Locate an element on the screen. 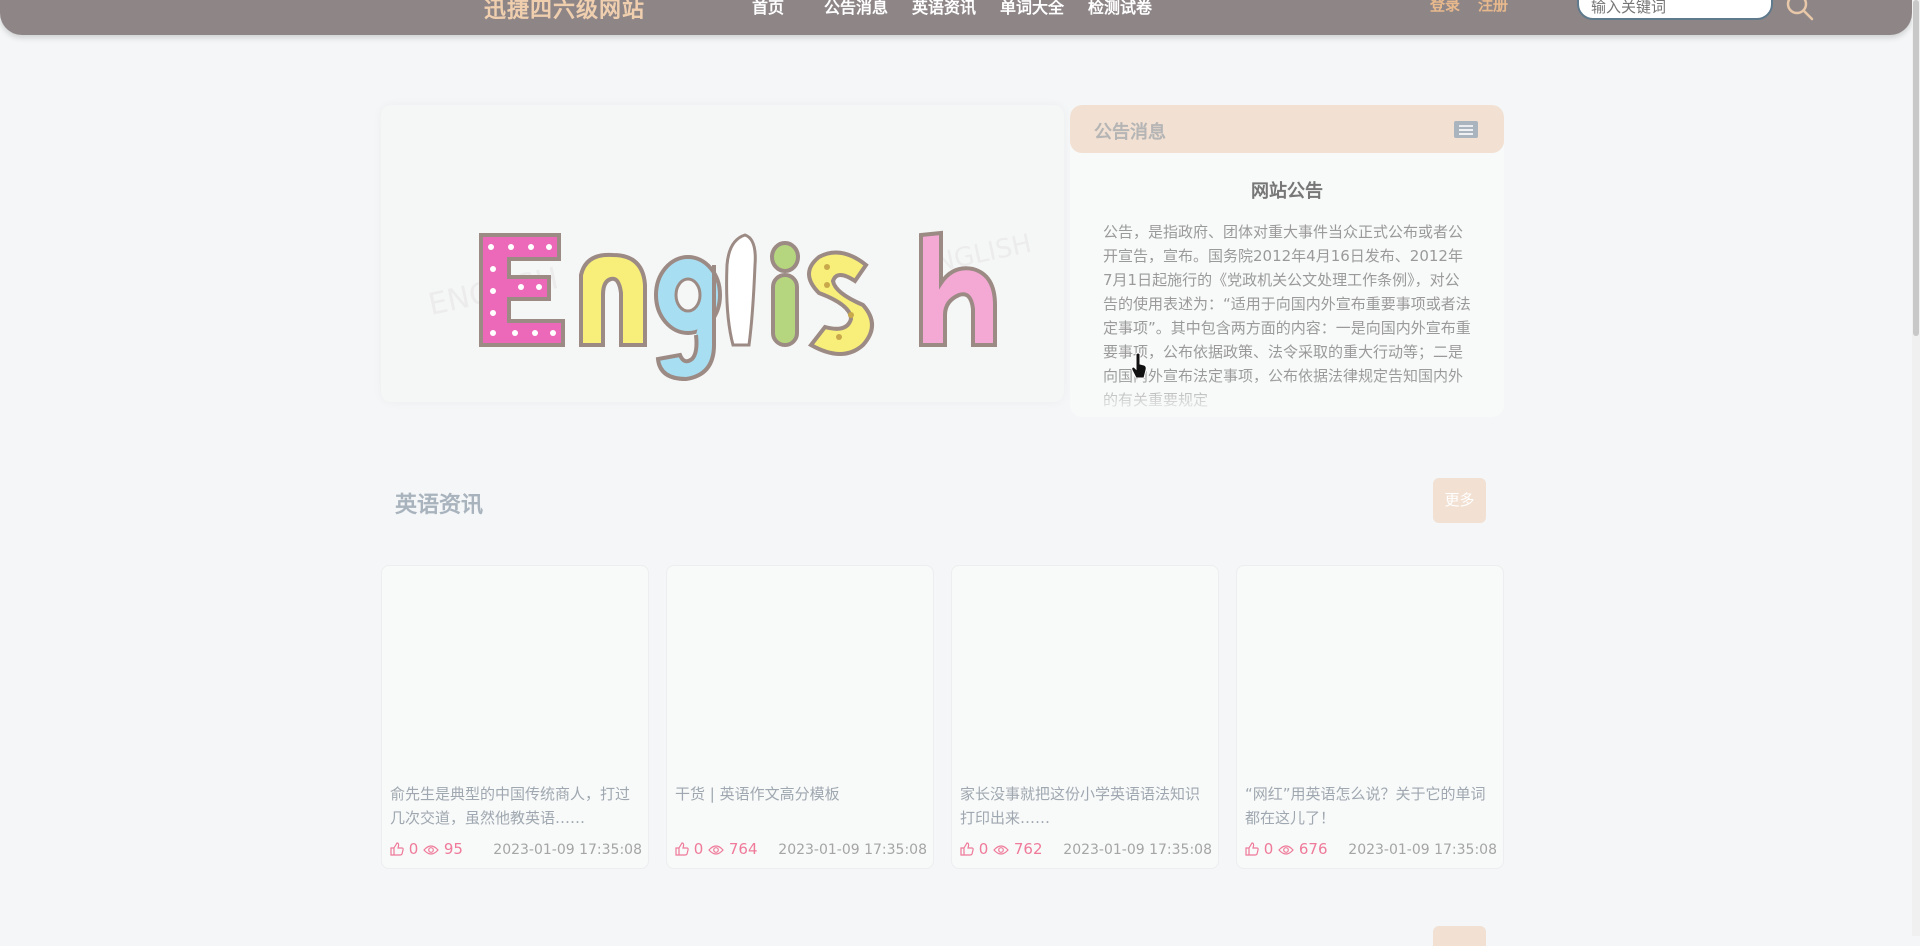 The height and width of the screenshot is (946, 1920). register-link: 注册 is located at coordinates (1493, 7).